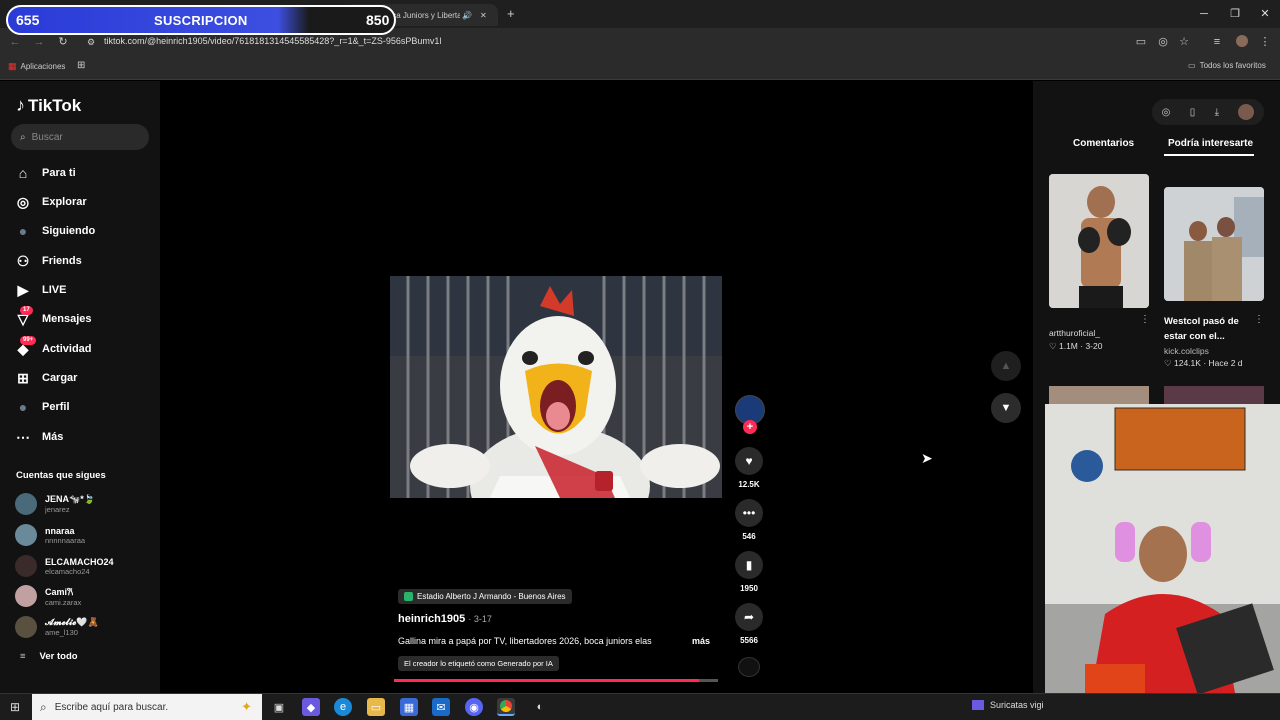 The height and width of the screenshot is (720, 1280). What do you see at coordinates (55, 105) in the screenshot?
I see `brand-name: TikTok` at bounding box center [55, 105].